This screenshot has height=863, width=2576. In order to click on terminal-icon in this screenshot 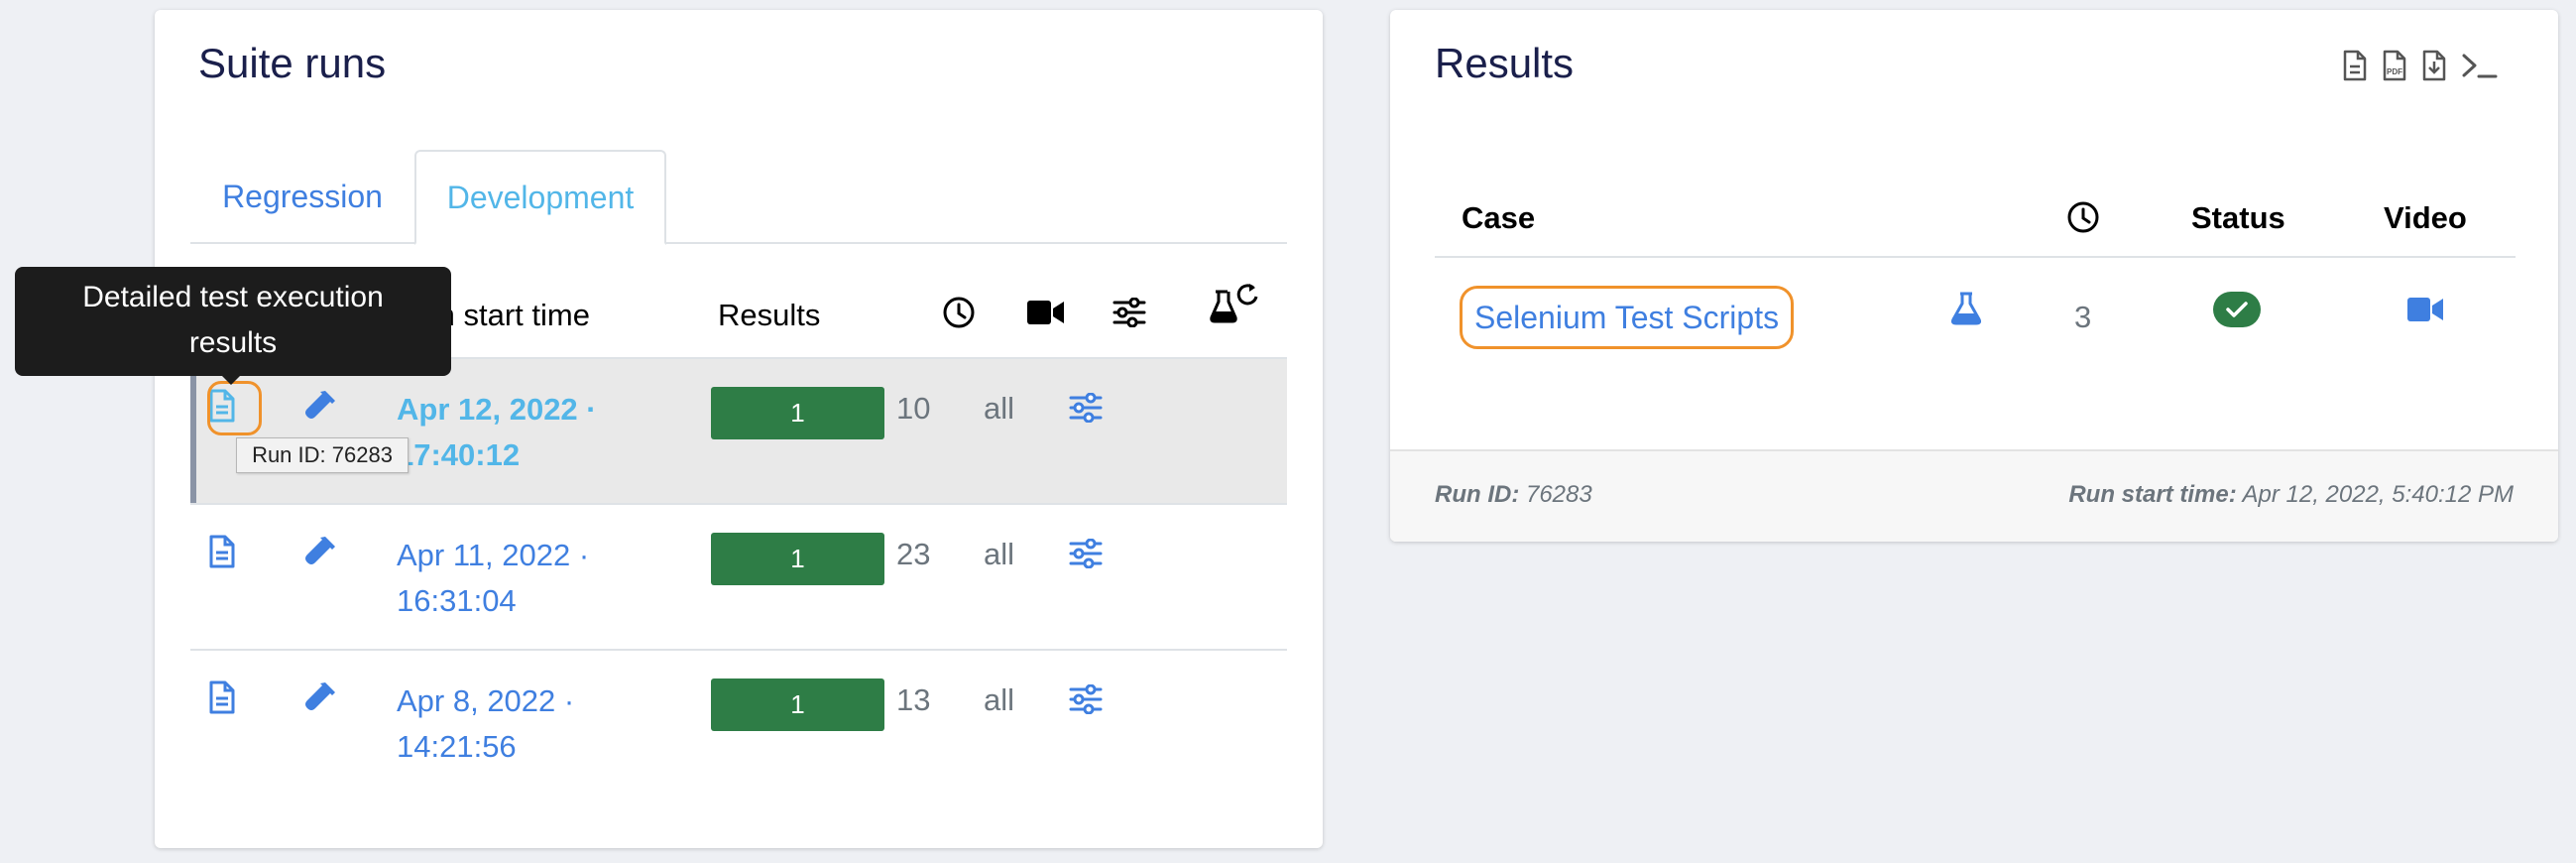, I will do `click(2480, 68)`.